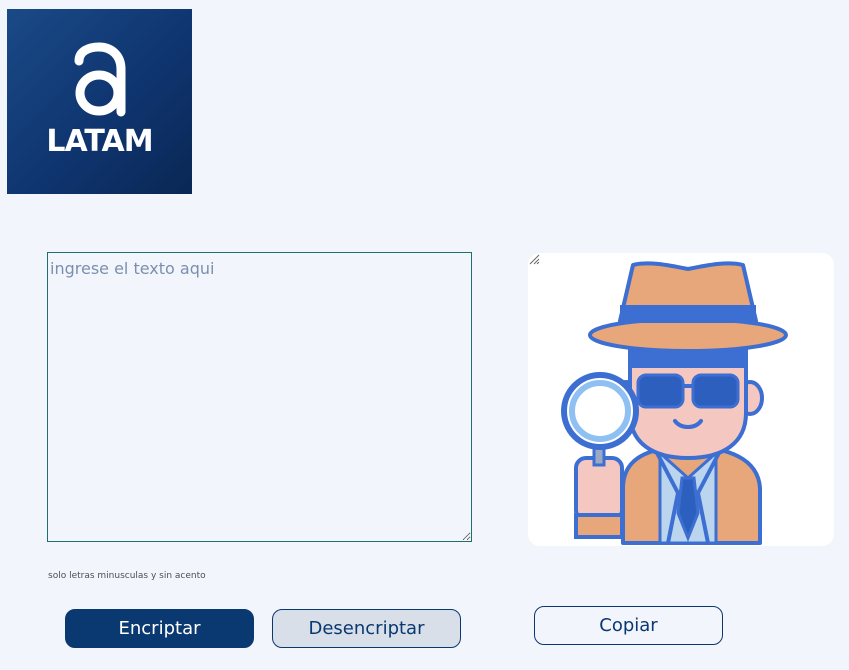 The height and width of the screenshot is (670, 849). I want to click on alura-a-logo-icon, so click(100, 79).